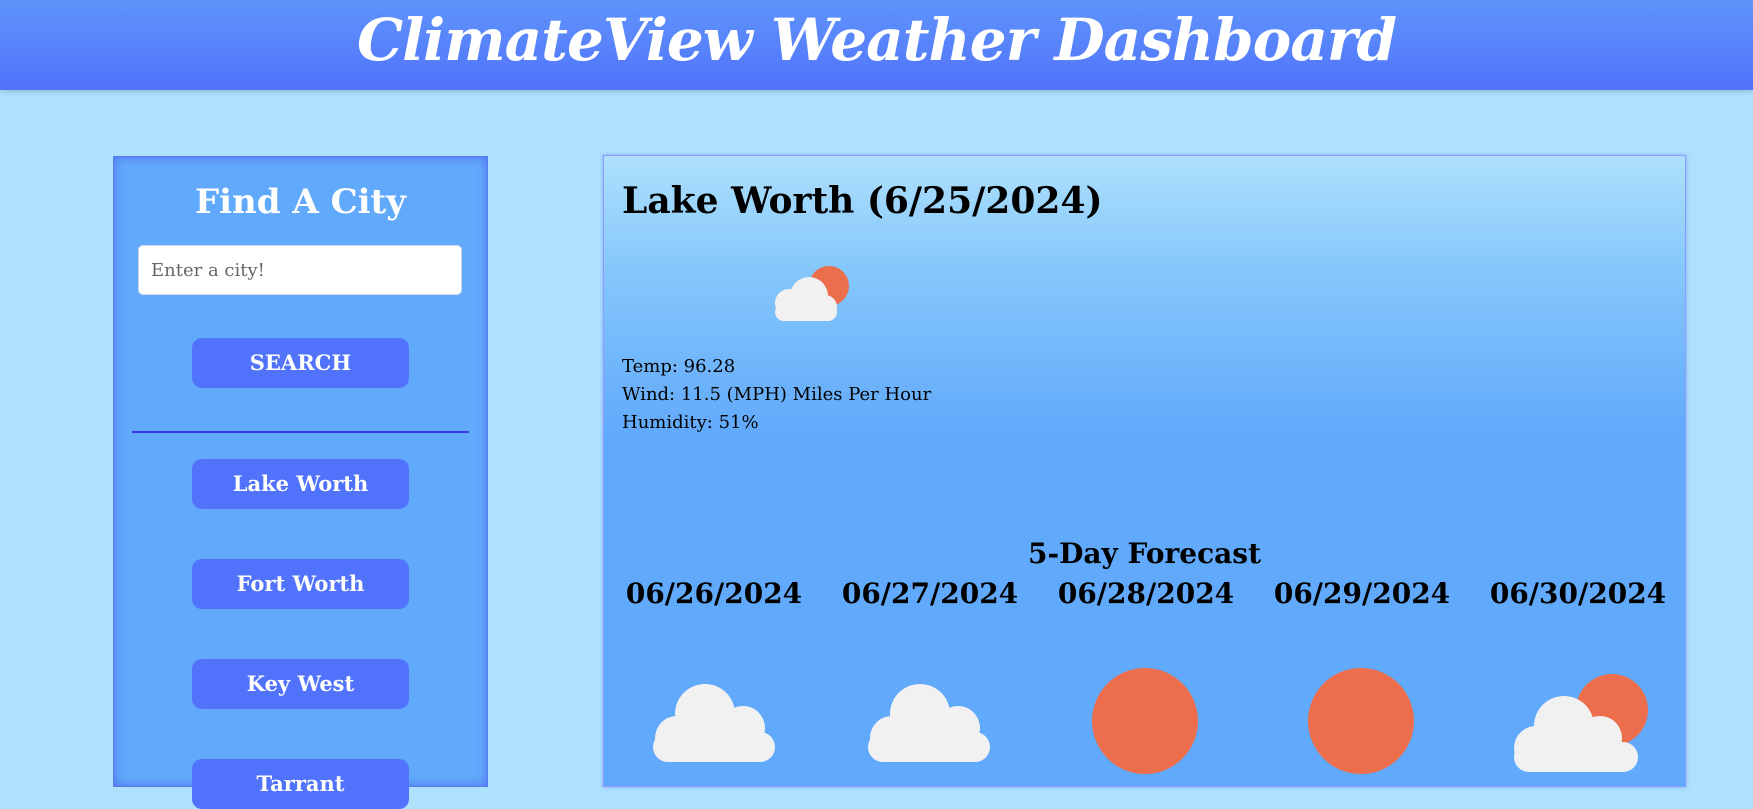 This screenshot has height=809, width=1753. What do you see at coordinates (777, 394) in the screenshot?
I see `current-wind: Wind: 11.5 (MPH) Miles Per Hour` at bounding box center [777, 394].